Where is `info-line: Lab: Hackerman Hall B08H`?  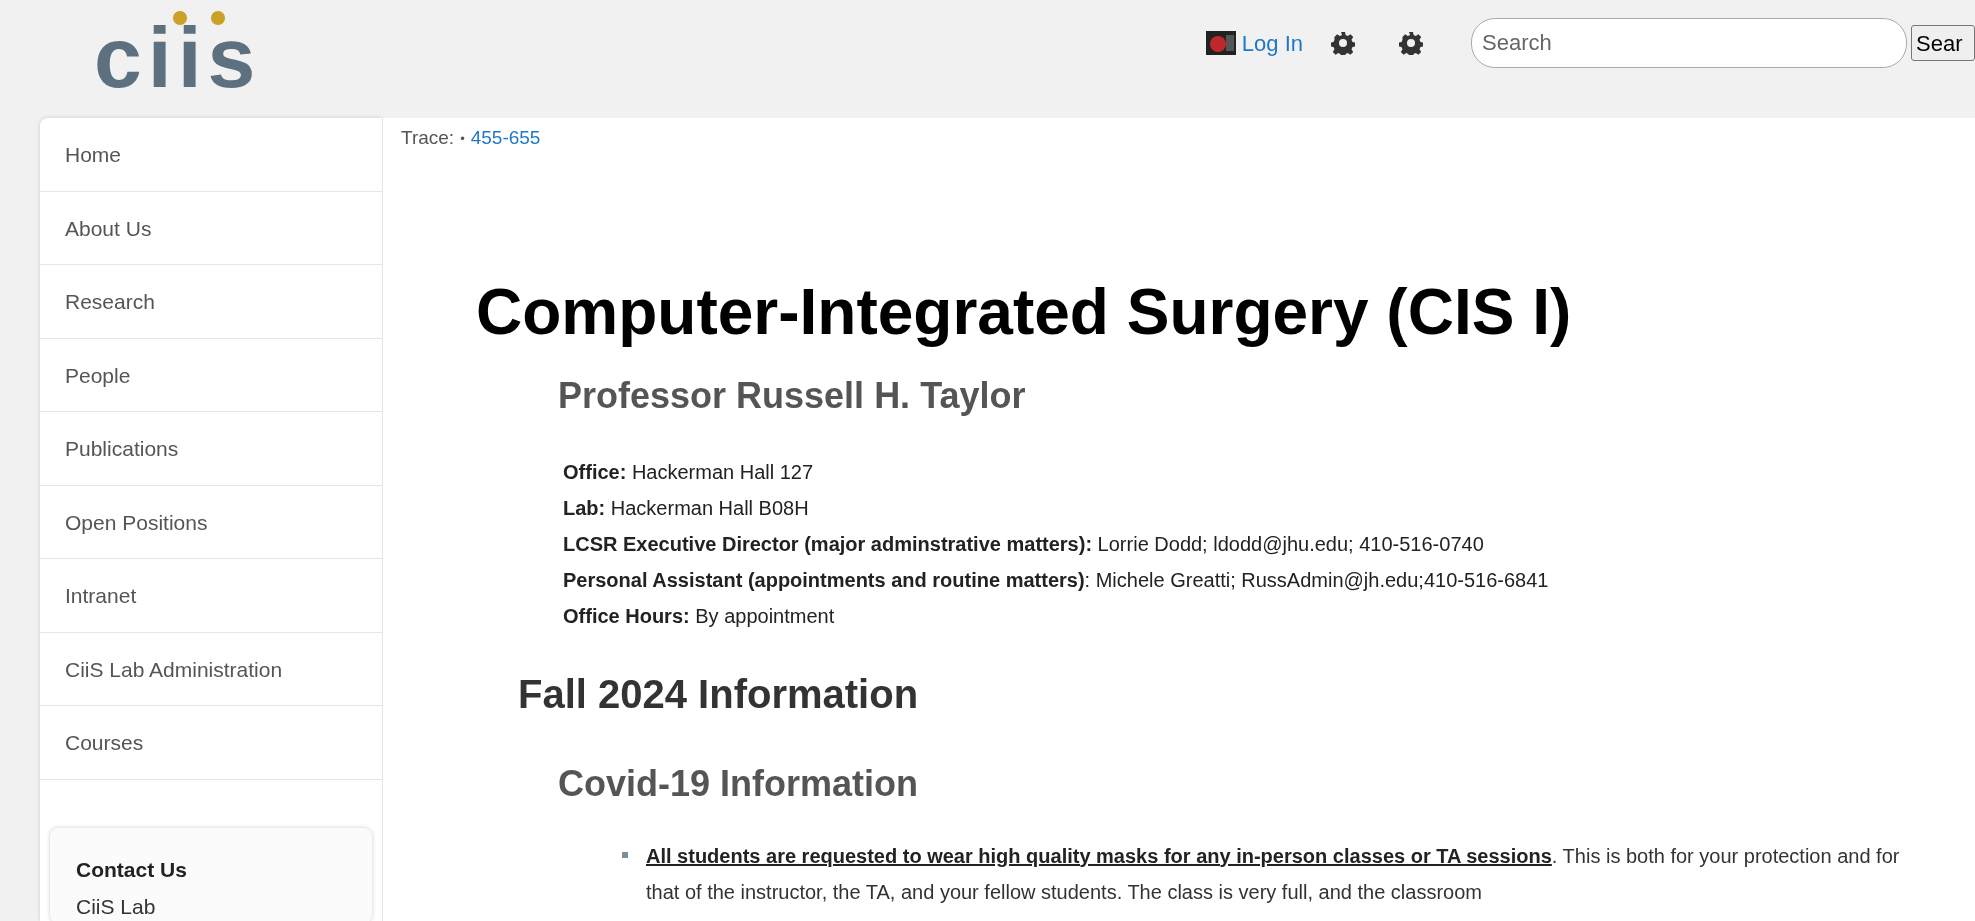 info-line: Lab: Hackerman Hall B08H is located at coordinates (686, 508).